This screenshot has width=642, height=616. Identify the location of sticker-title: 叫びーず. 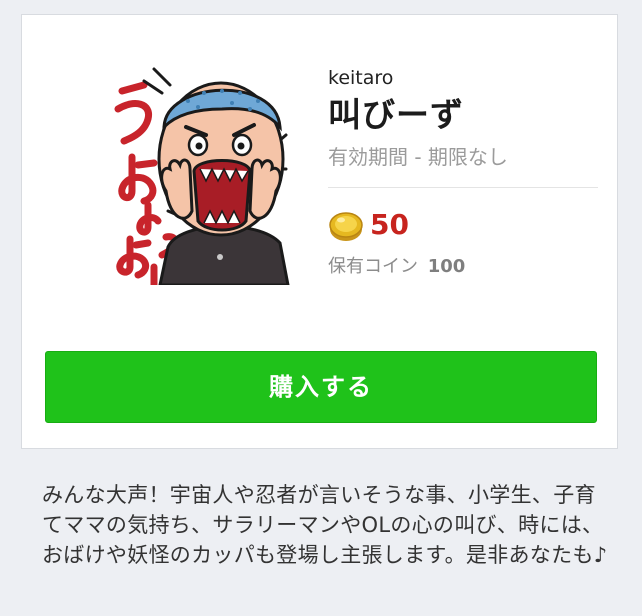
(396, 114).